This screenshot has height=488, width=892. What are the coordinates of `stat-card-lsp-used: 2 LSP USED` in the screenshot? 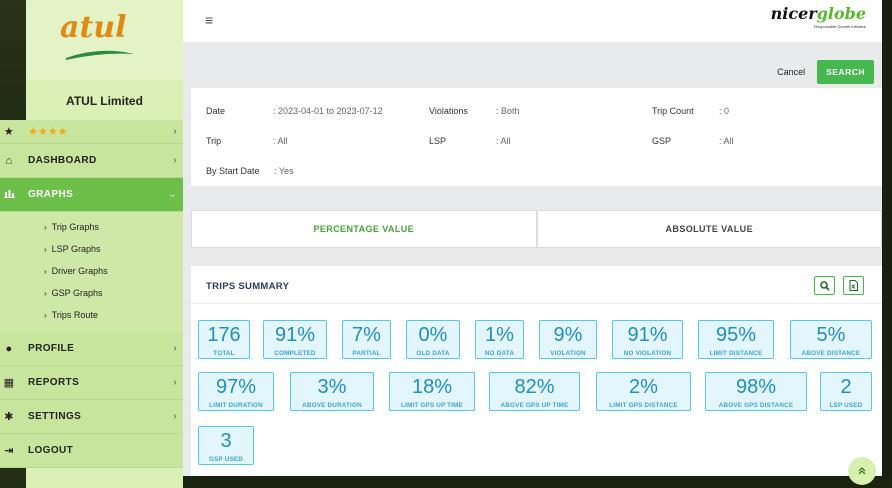 It's located at (846, 391).